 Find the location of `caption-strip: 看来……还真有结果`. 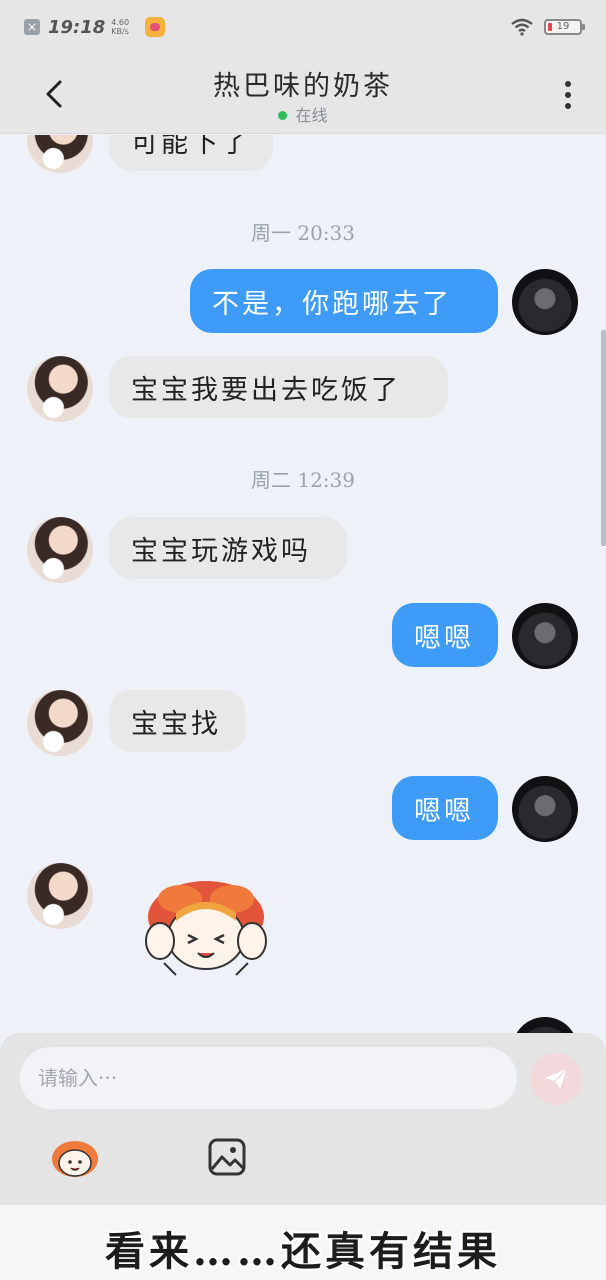

caption-strip: 看来……还真有结果 is located at coordinates (303, 1242).